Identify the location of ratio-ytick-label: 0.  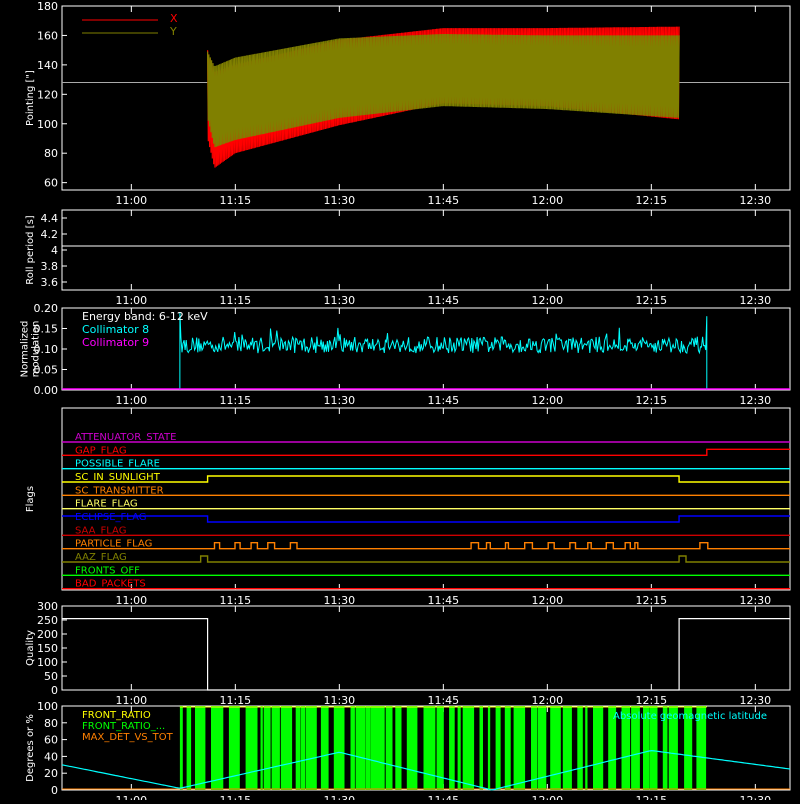
(54, 790).